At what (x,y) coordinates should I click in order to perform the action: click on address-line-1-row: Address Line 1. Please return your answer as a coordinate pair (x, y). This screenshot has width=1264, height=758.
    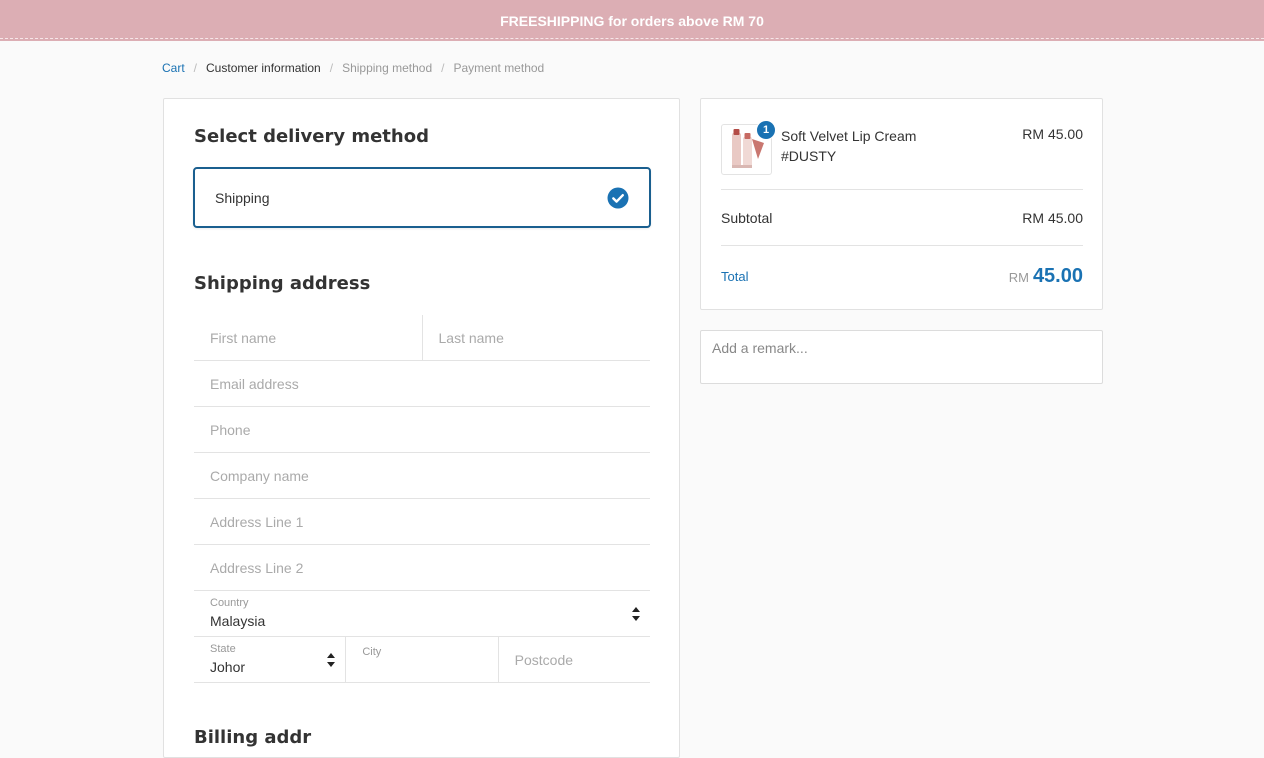
    Looking at the image, I should click on (422, 522).